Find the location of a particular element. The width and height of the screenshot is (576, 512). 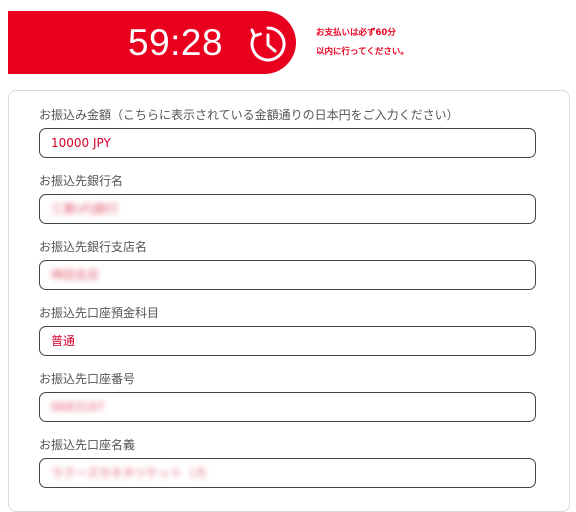

bank-name-label: お振込先銀行名 is located at coordinates (81, 181).